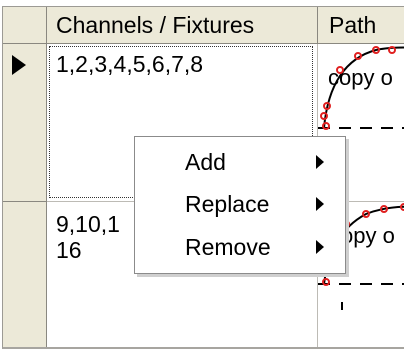 The width and height of the screenshot is (404, 353). What do you see at coordinates (205, 162) in the screenshot?
I see `menu-item-label: Add` at bounding box center [205, 162].